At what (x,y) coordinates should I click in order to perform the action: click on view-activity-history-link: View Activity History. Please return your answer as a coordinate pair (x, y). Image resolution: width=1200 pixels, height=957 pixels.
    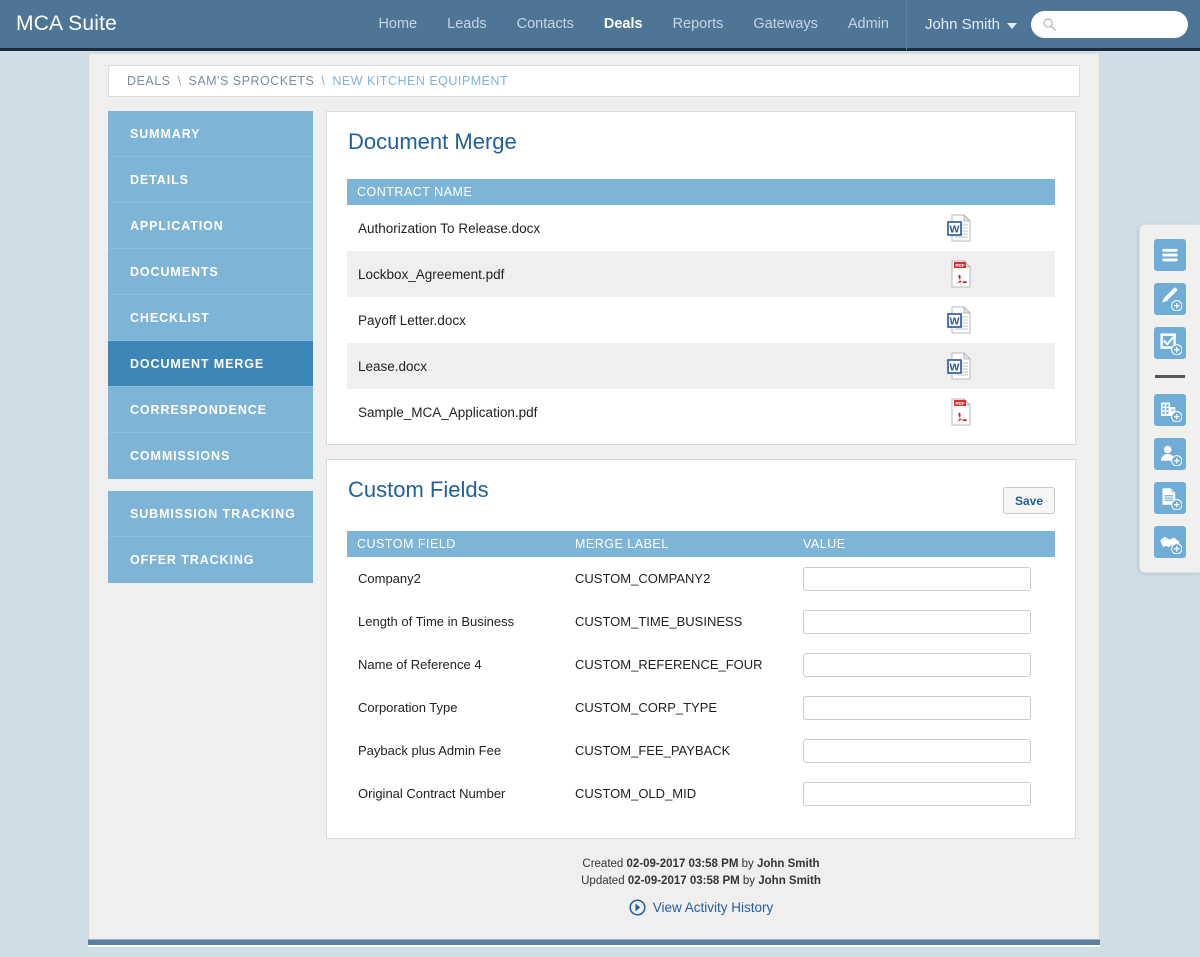
    Looking at the image, I should click on (701, 907).